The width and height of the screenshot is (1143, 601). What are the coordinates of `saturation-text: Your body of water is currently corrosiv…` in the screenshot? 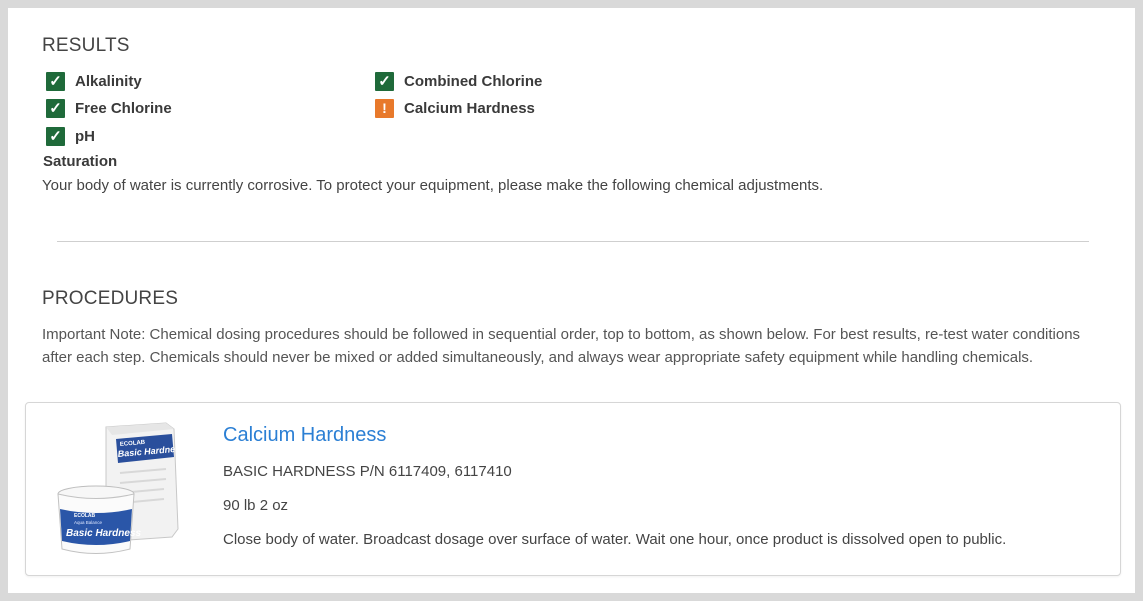 It's located at (433, 185).